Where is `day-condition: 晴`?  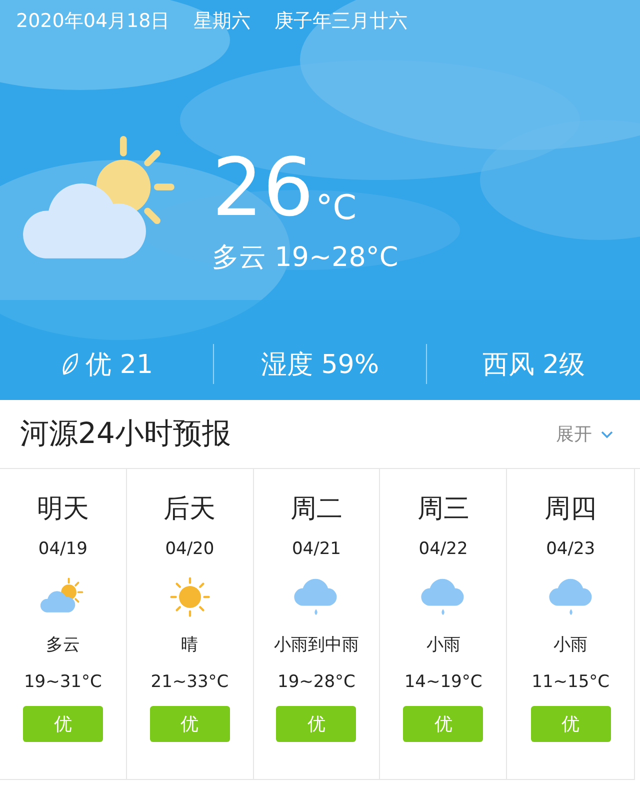 day-condition: 晴 is located at coordinates (189, 645).